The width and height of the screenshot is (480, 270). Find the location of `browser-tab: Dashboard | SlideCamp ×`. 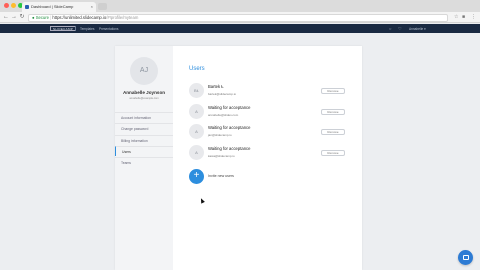

browser-tab: Dashboard | SlideCamp × is located at coordinates (59, 7).